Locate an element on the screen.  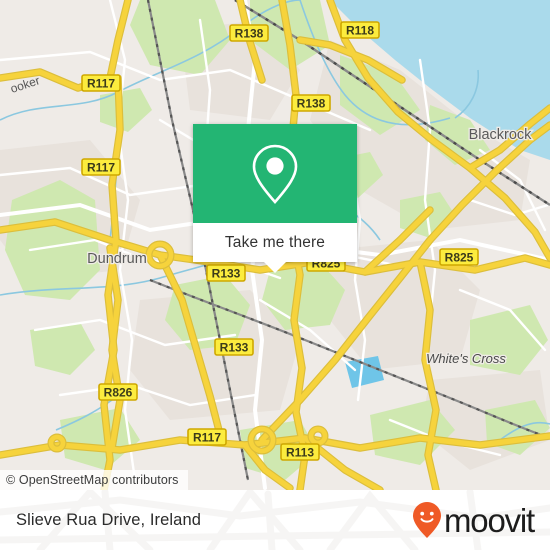
road-shield-label: R113 is located at coordinates (300, 452).